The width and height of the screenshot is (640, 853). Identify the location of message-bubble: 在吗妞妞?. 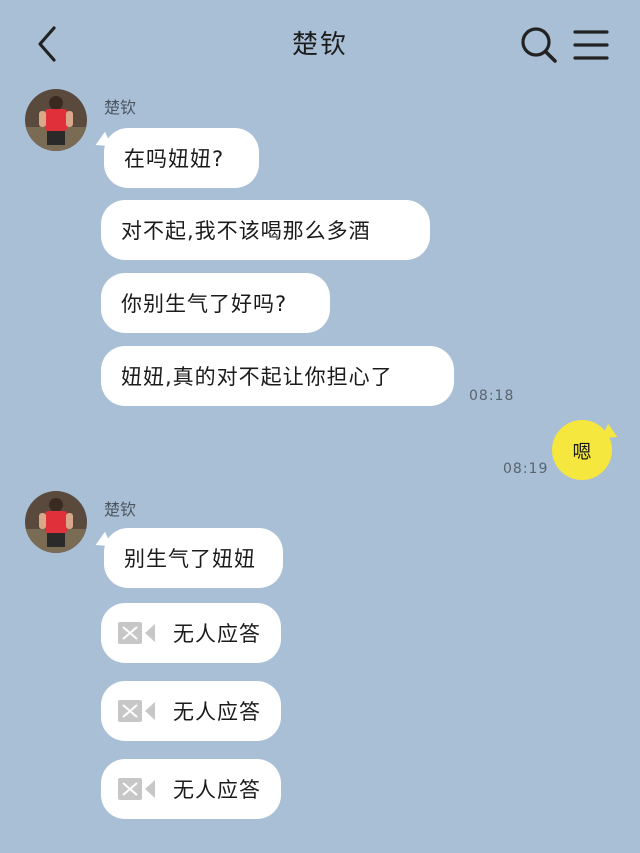
(181, 158).